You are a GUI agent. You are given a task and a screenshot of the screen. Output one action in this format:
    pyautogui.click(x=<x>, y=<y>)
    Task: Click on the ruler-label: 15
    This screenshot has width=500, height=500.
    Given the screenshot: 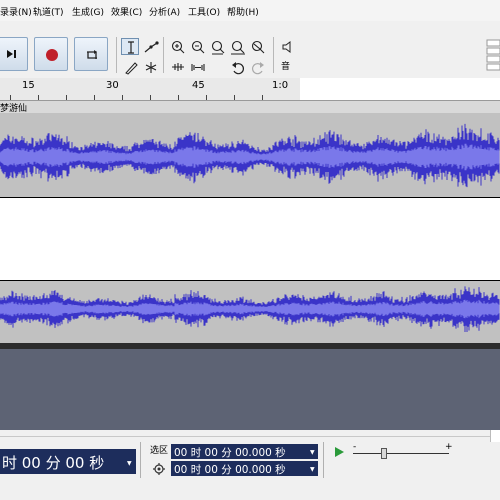 What is the action you would take?
    pyautogui.click(x=28, y=85)
    